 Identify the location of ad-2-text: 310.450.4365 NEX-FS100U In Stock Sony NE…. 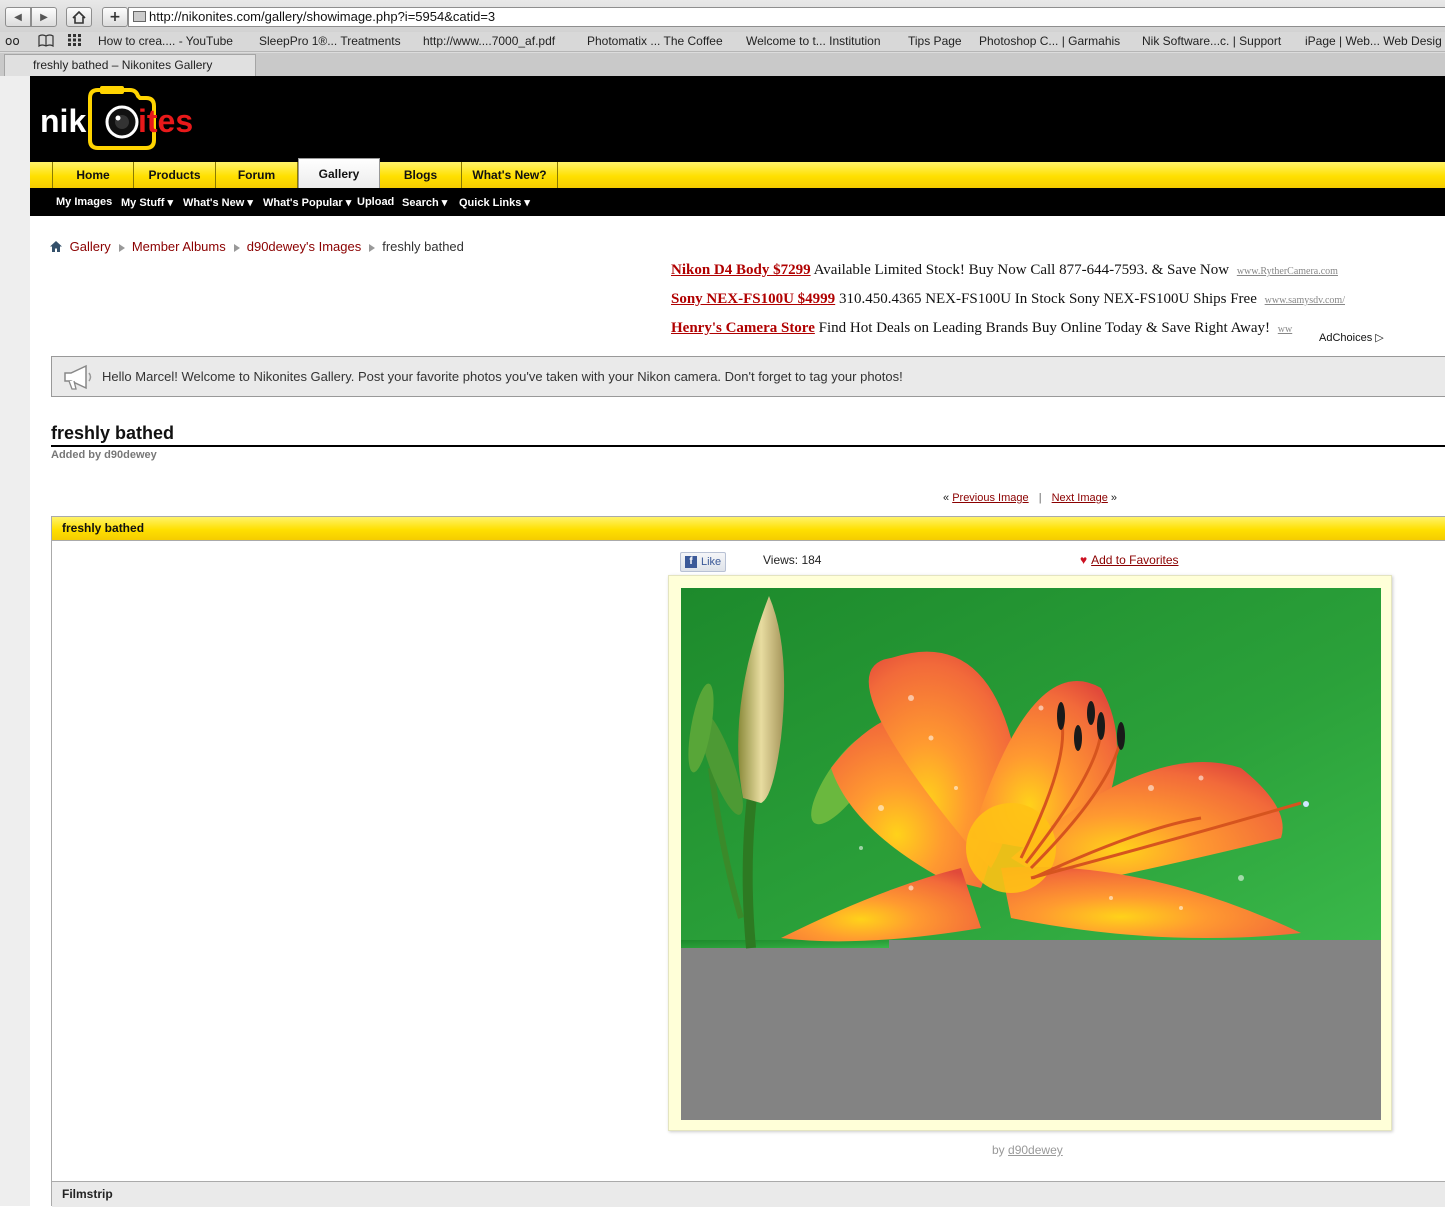
(1047, 299).